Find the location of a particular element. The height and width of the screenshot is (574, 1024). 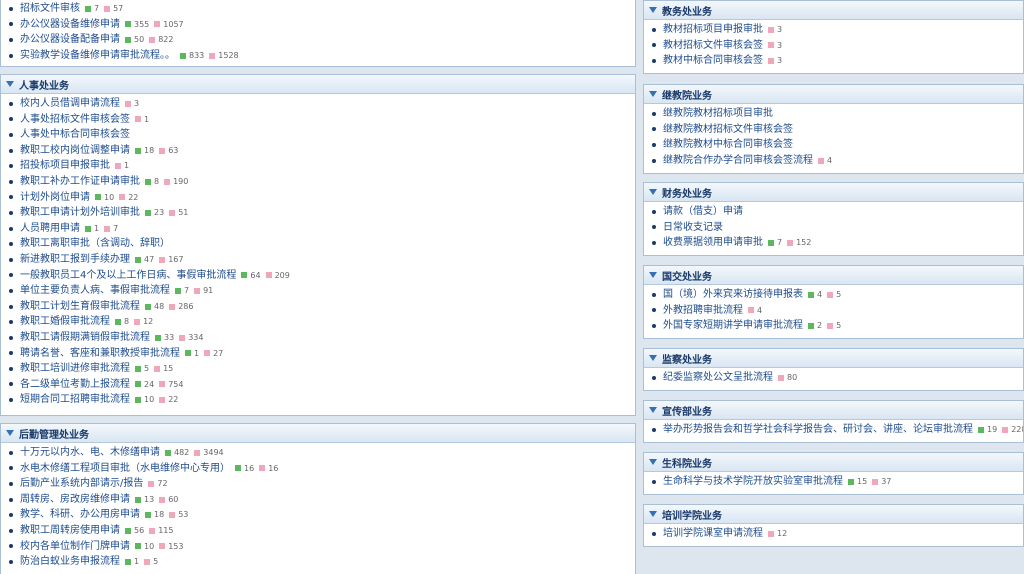

item-link: 招投标项目申报审批 is located at coordinates (65, 166).